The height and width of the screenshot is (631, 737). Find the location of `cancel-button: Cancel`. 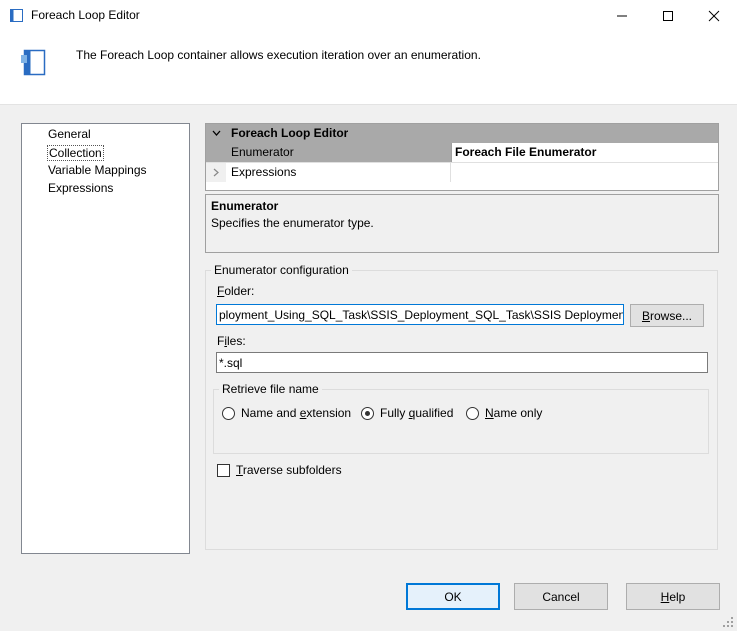

cancel-button: Cancel is located at coordinates (561, 596).